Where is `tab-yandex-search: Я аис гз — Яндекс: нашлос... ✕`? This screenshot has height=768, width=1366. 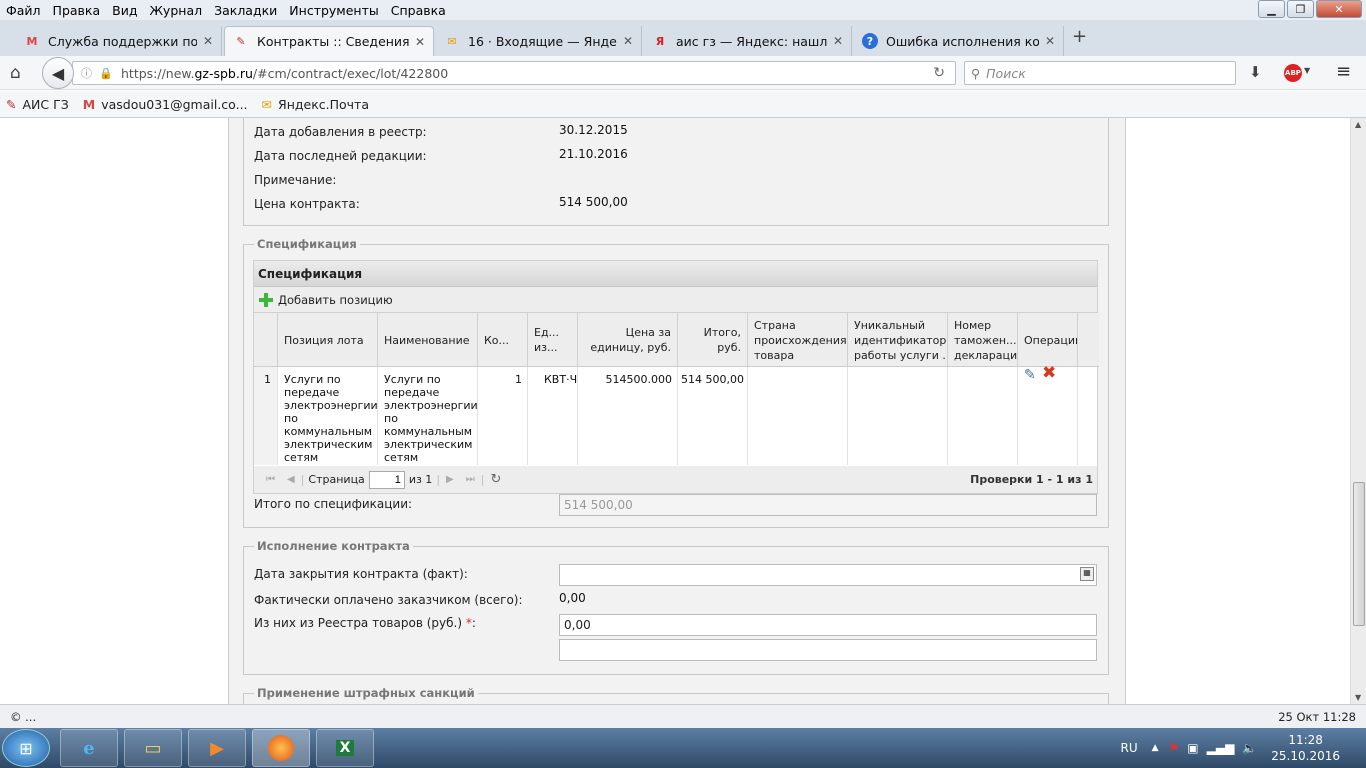 tab-yandex-search: Я аис гз — Яндекс: нашлос... ✕ is located at coordinates (748, 41).